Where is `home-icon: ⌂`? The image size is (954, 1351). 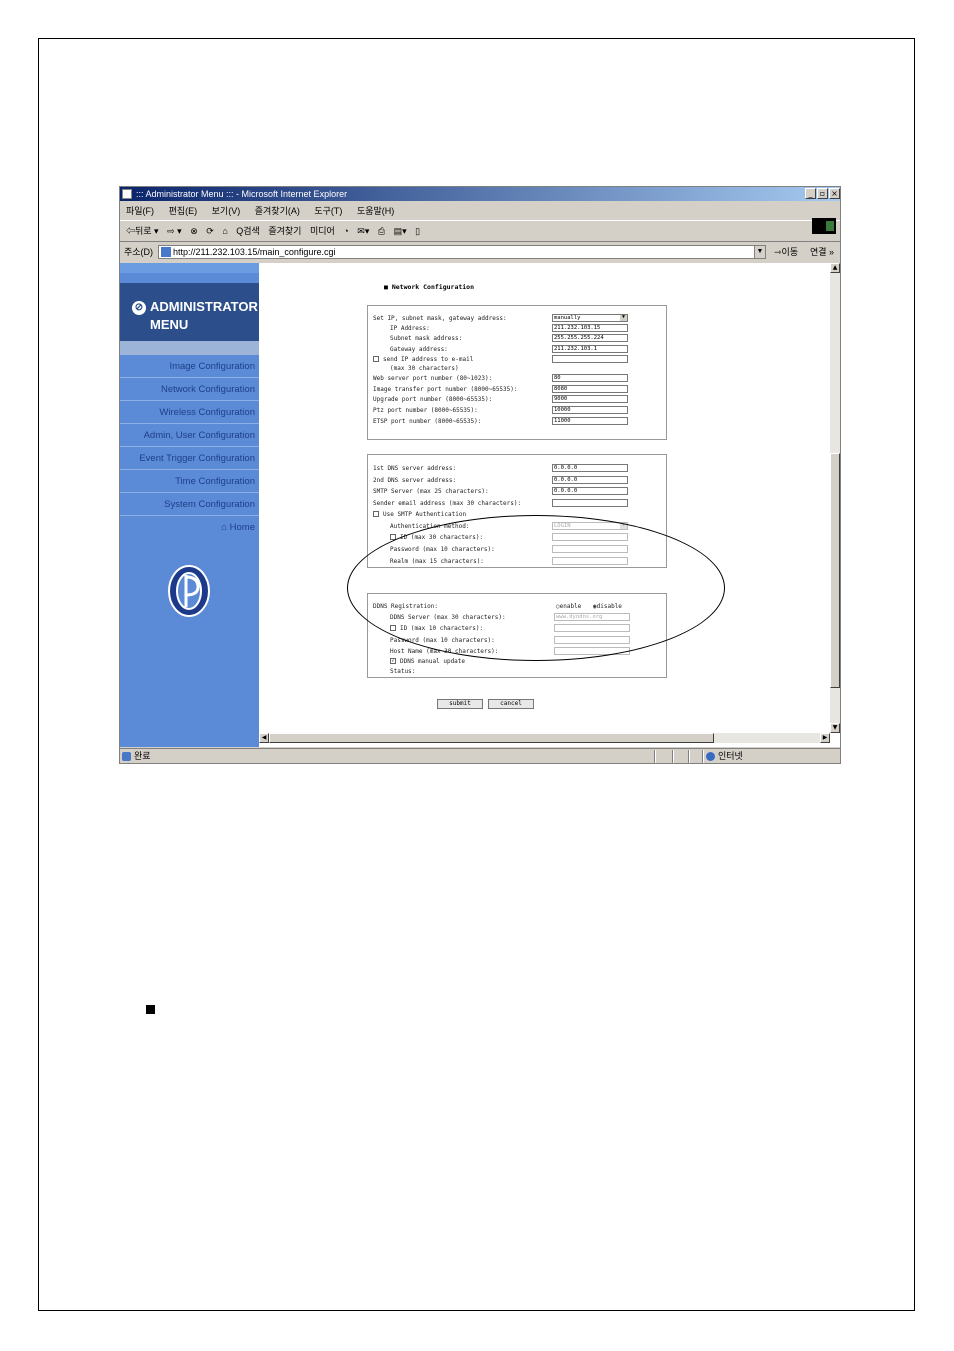 home-icon: ⌂ is located at coordinates (224, 527).